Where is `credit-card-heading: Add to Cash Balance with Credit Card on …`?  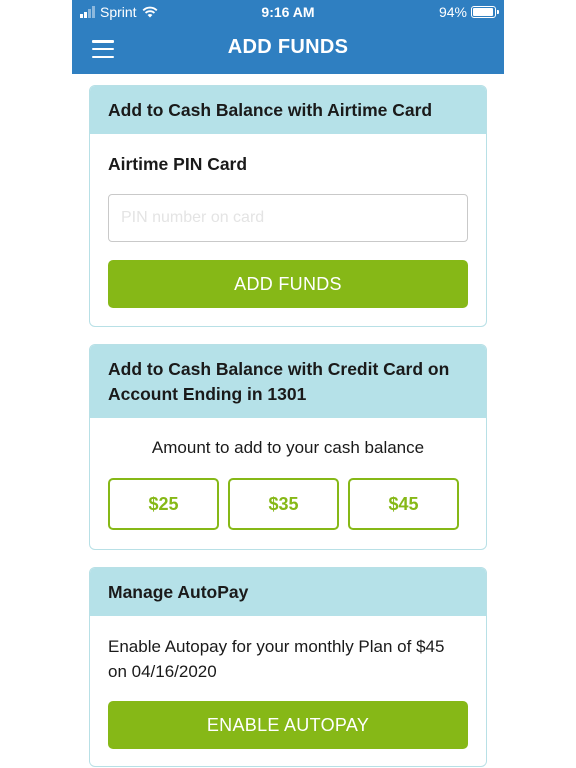 credit-card-heading: Add to Cash Balance with Credit Card on … is located at coordinates (288, 381).